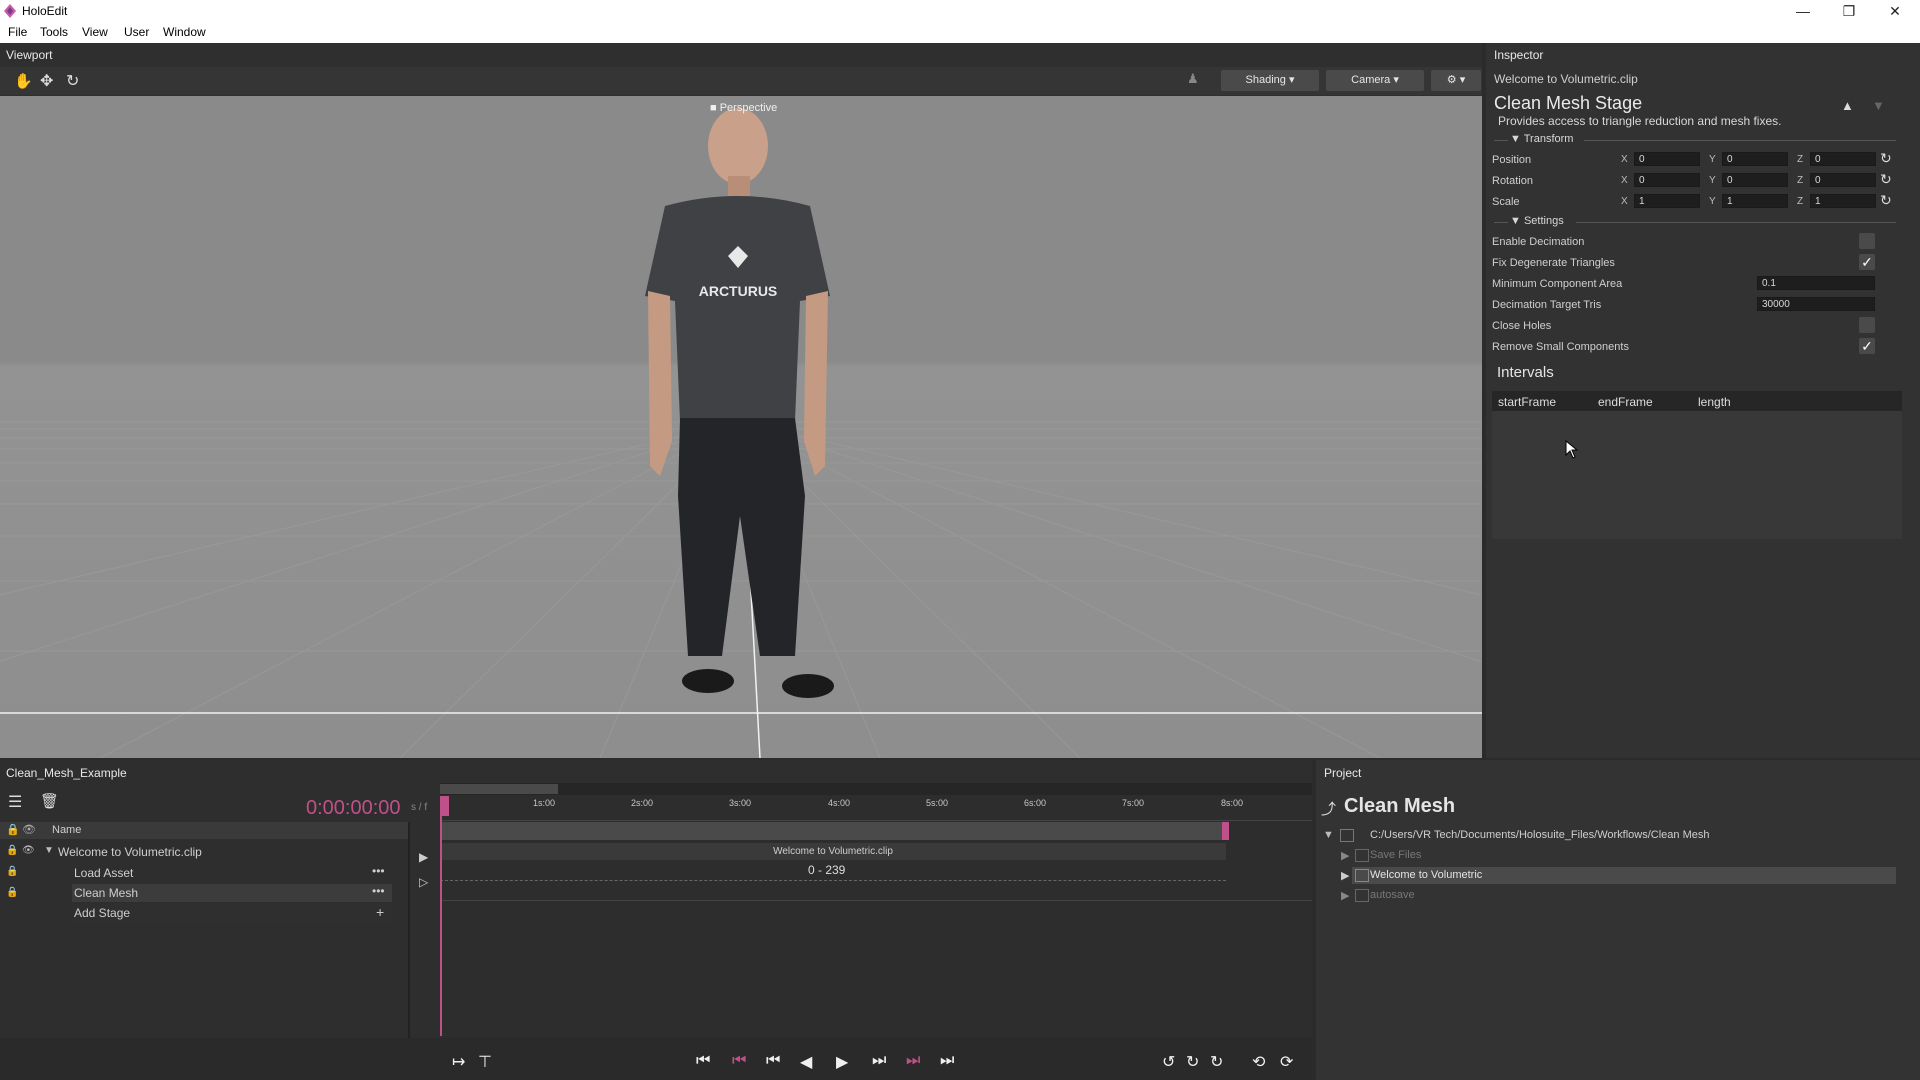 The height and width of the screenshot is (1080, 1920). Describe the element at coordinates (833, 851) in the screenshot. I see `clip-bar: Welcome to Volumetric.clip` at that location.